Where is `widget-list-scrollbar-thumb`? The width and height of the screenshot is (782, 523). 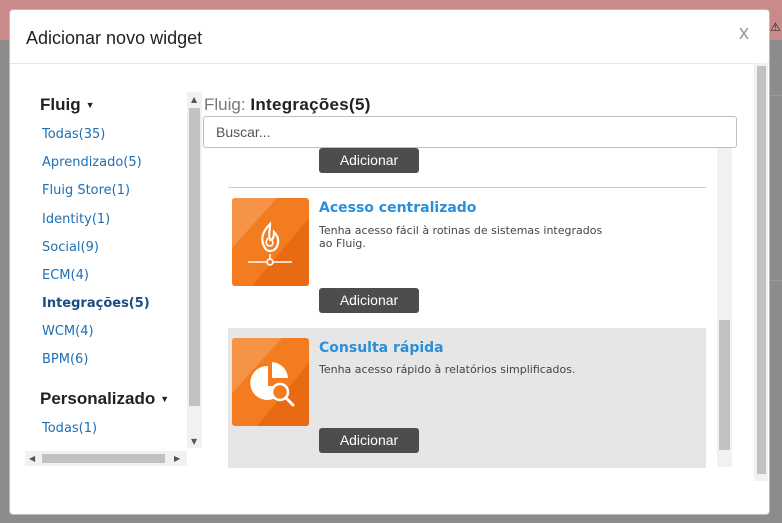
widget-list-scrollbar-thumb is located at coordinates (724, 385).